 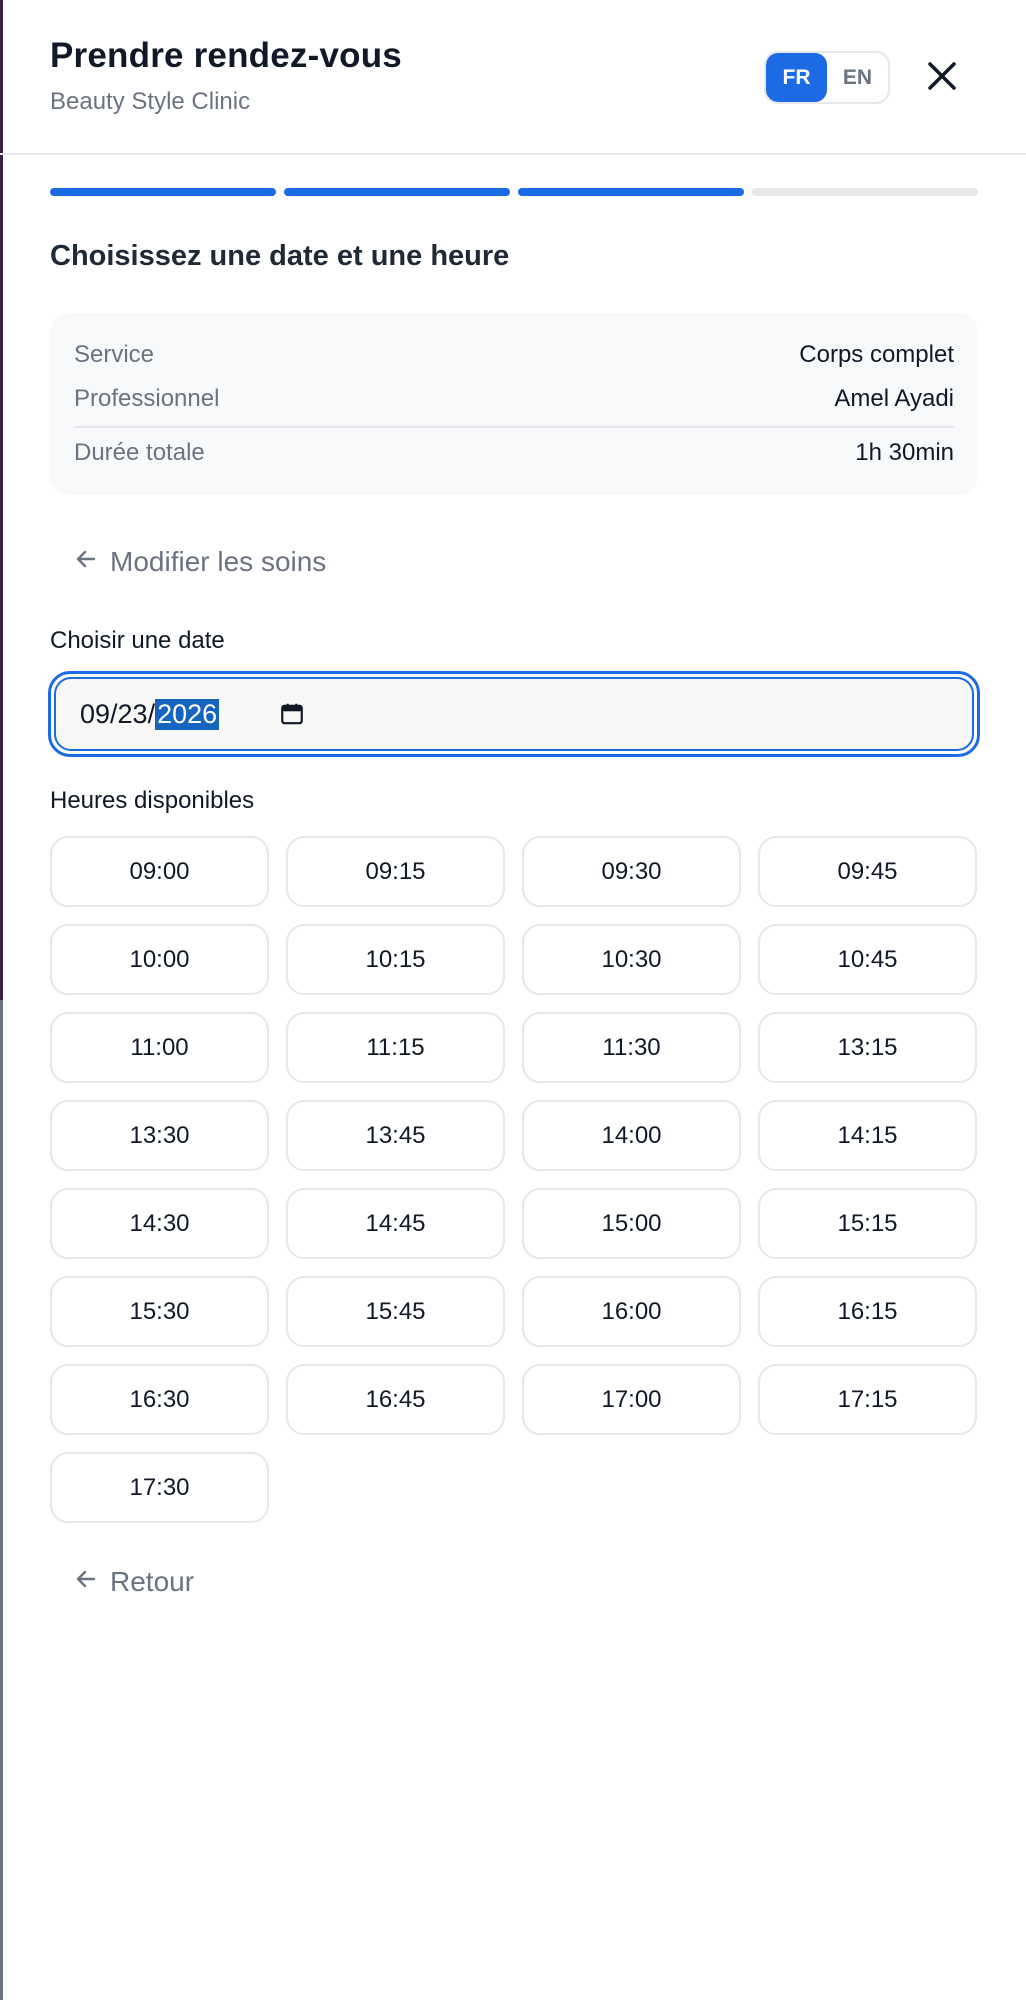 What do you see at coordinates (867, 959) in the screenshot?
I see `time-slot-button: 10:45` at bounding box center [867, 959].